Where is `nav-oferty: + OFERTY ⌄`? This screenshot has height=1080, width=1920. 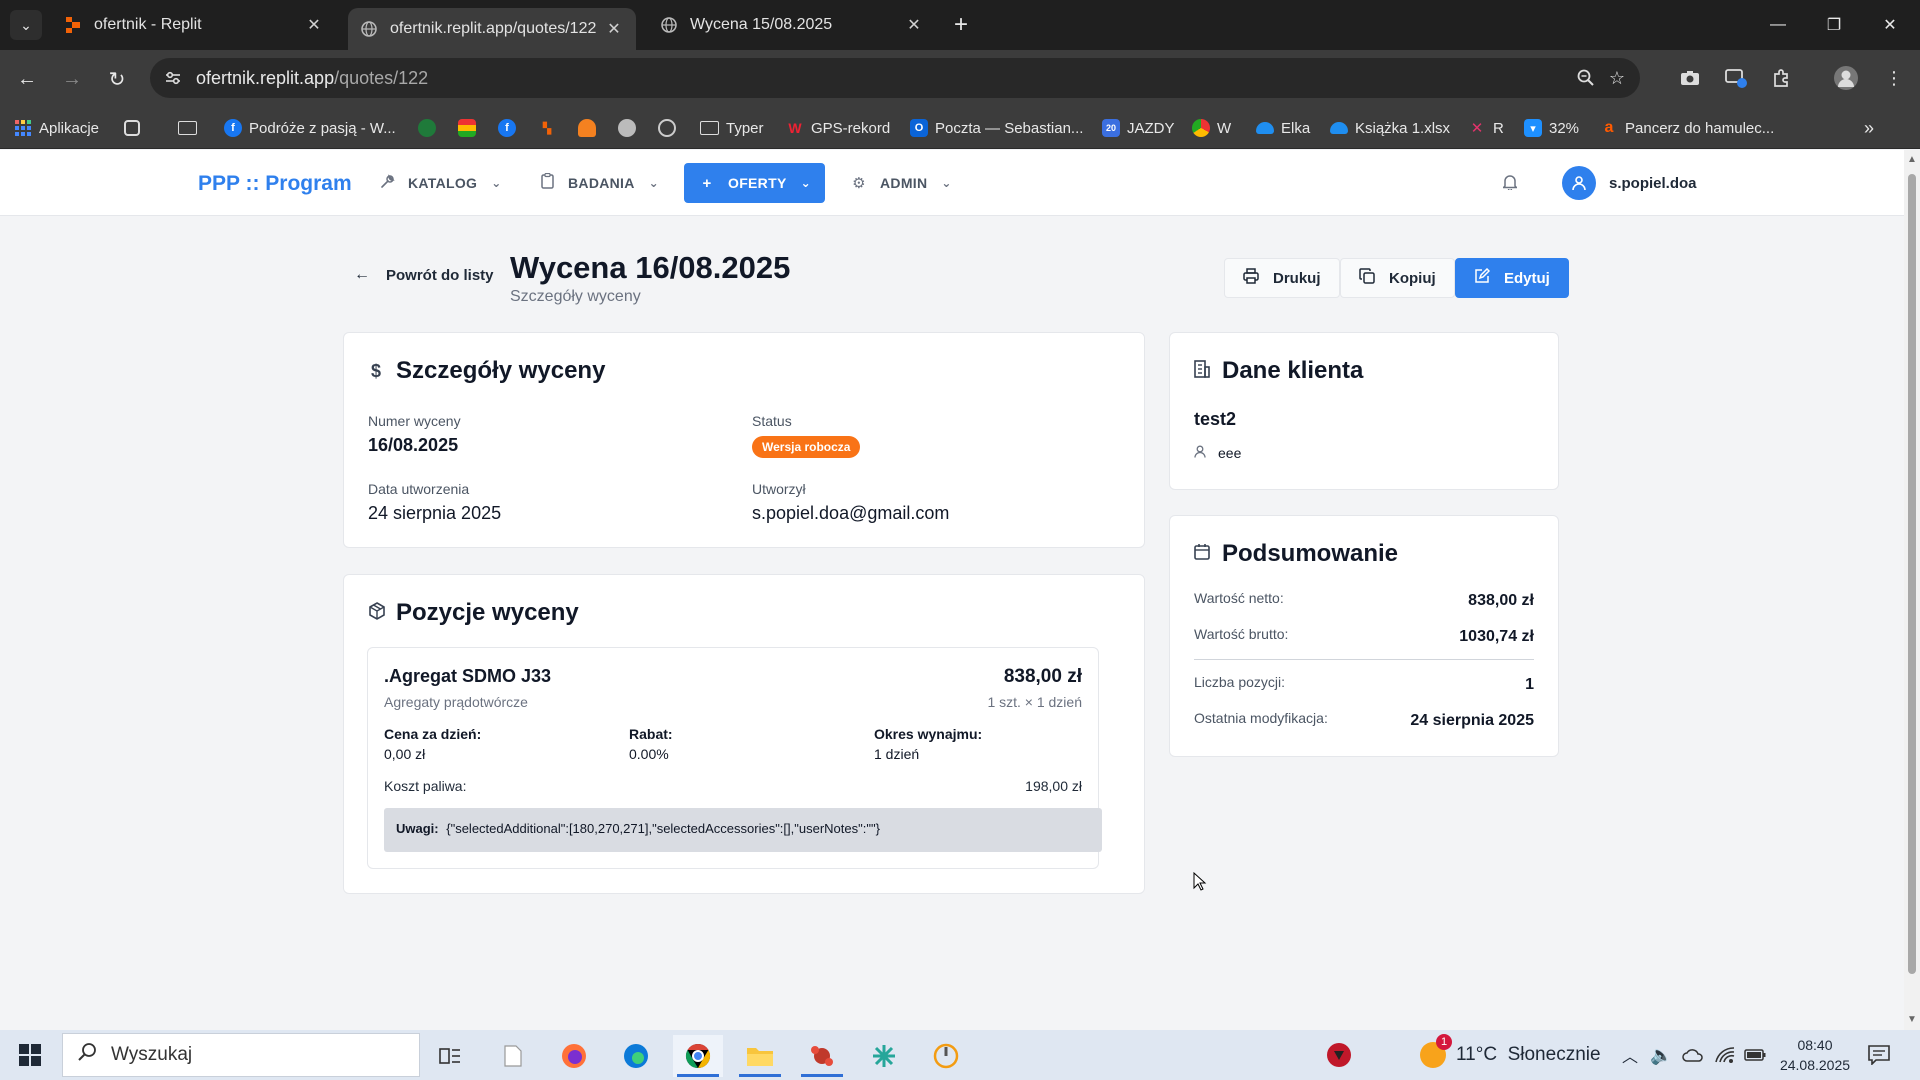 nav-oferty: + OFERTY ⌄ is located at coordinates (754, 183).